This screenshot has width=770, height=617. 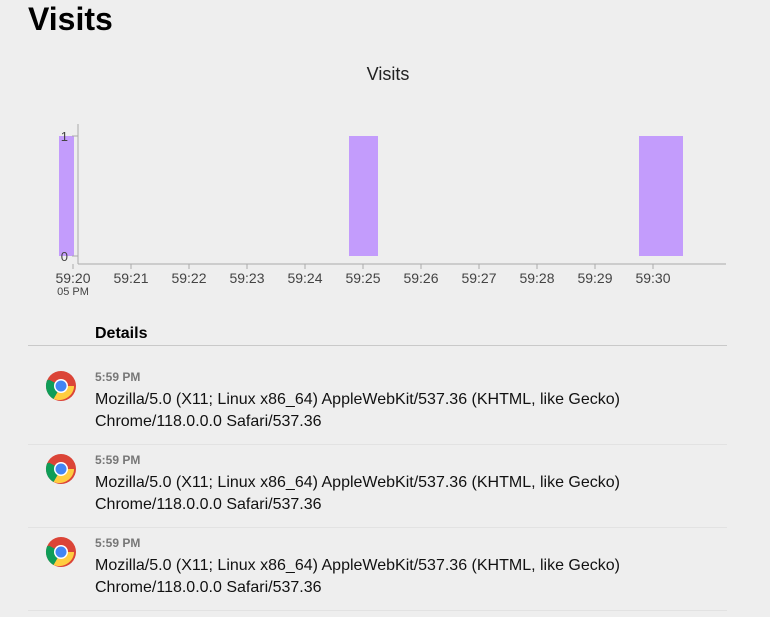 What do you see at coordinates (536, 278) in the screenshot?
I see `x-tick-label: 59:28` at bounding box center [536, 278].